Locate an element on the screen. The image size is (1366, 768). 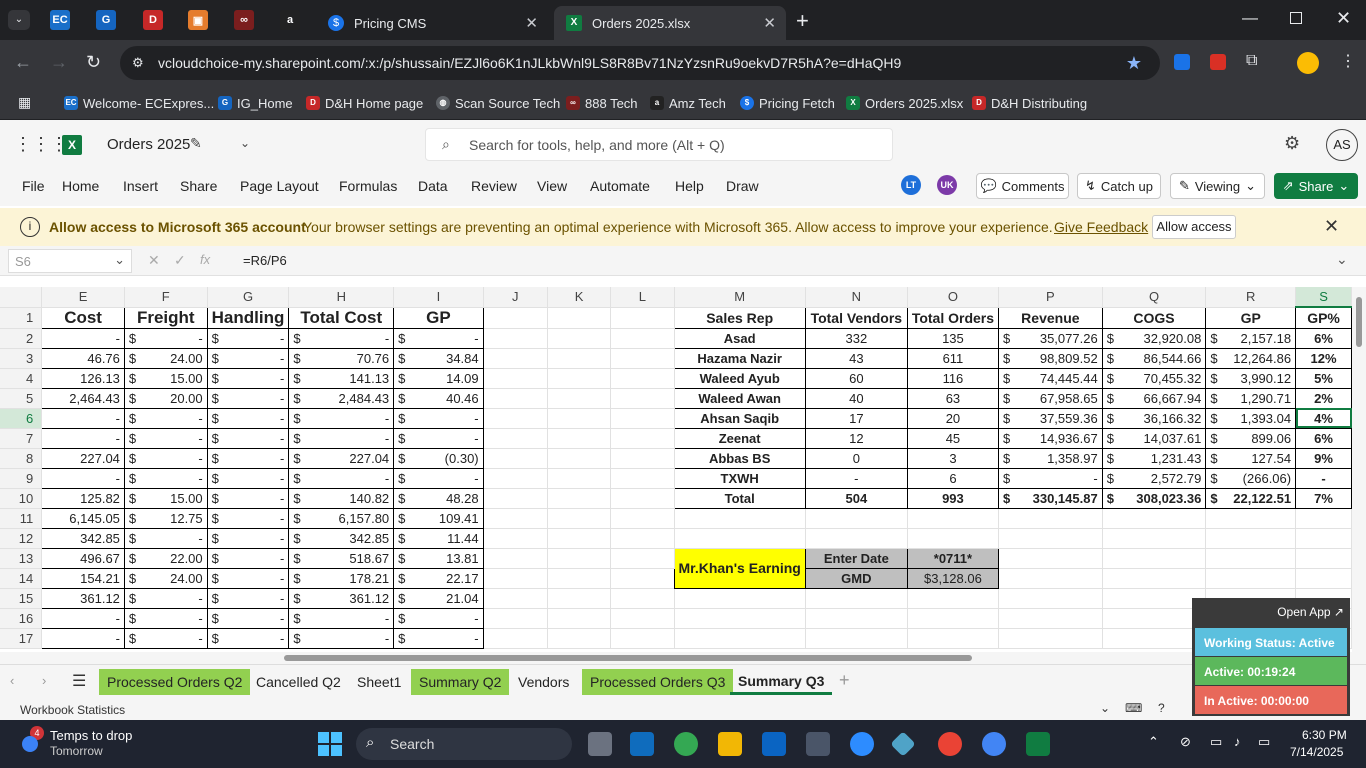
header-cell: Total Orders is located at coordinates (953, 317).